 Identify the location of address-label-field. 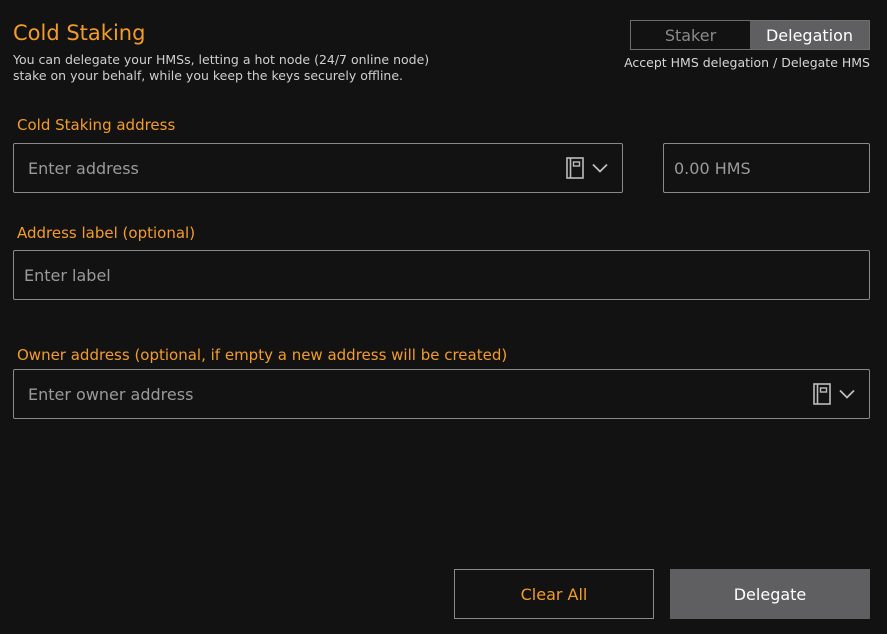
(441, 275).